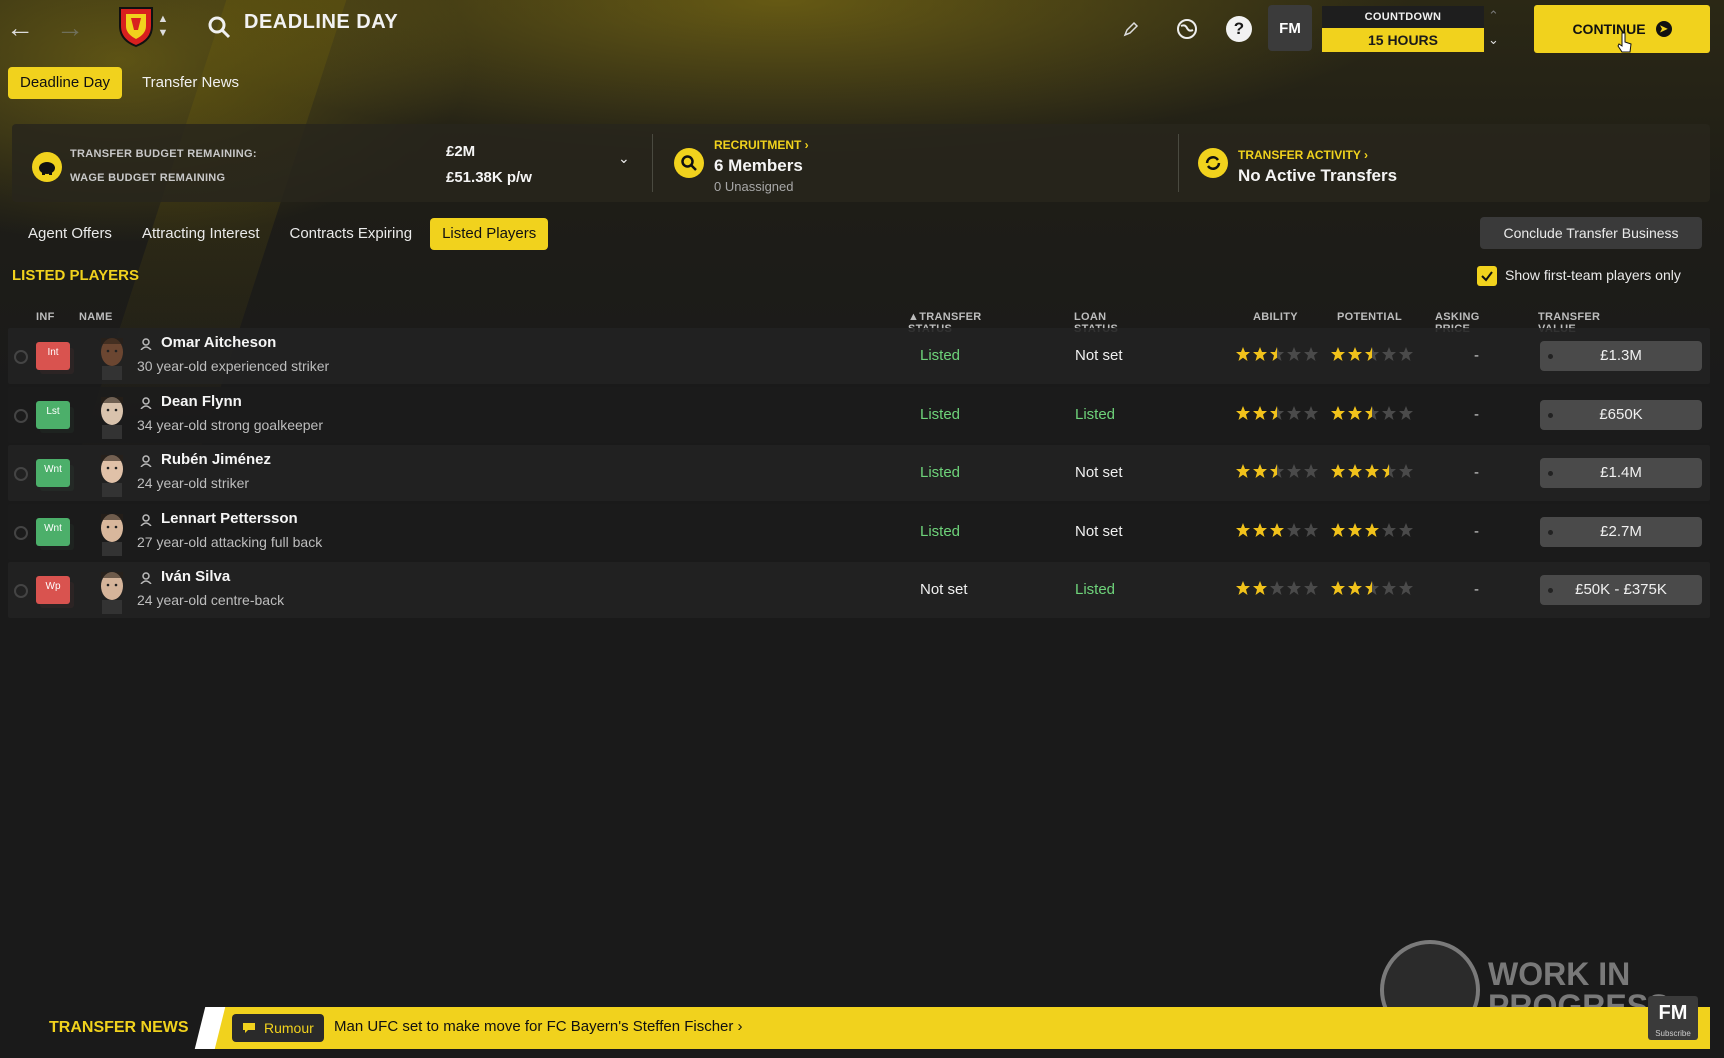  I want to click on chevron-down-icon: ⌄, so click(624, 158).